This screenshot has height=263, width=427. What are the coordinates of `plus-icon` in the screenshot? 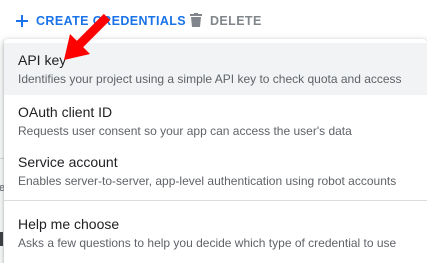 It's located at (22, 21).